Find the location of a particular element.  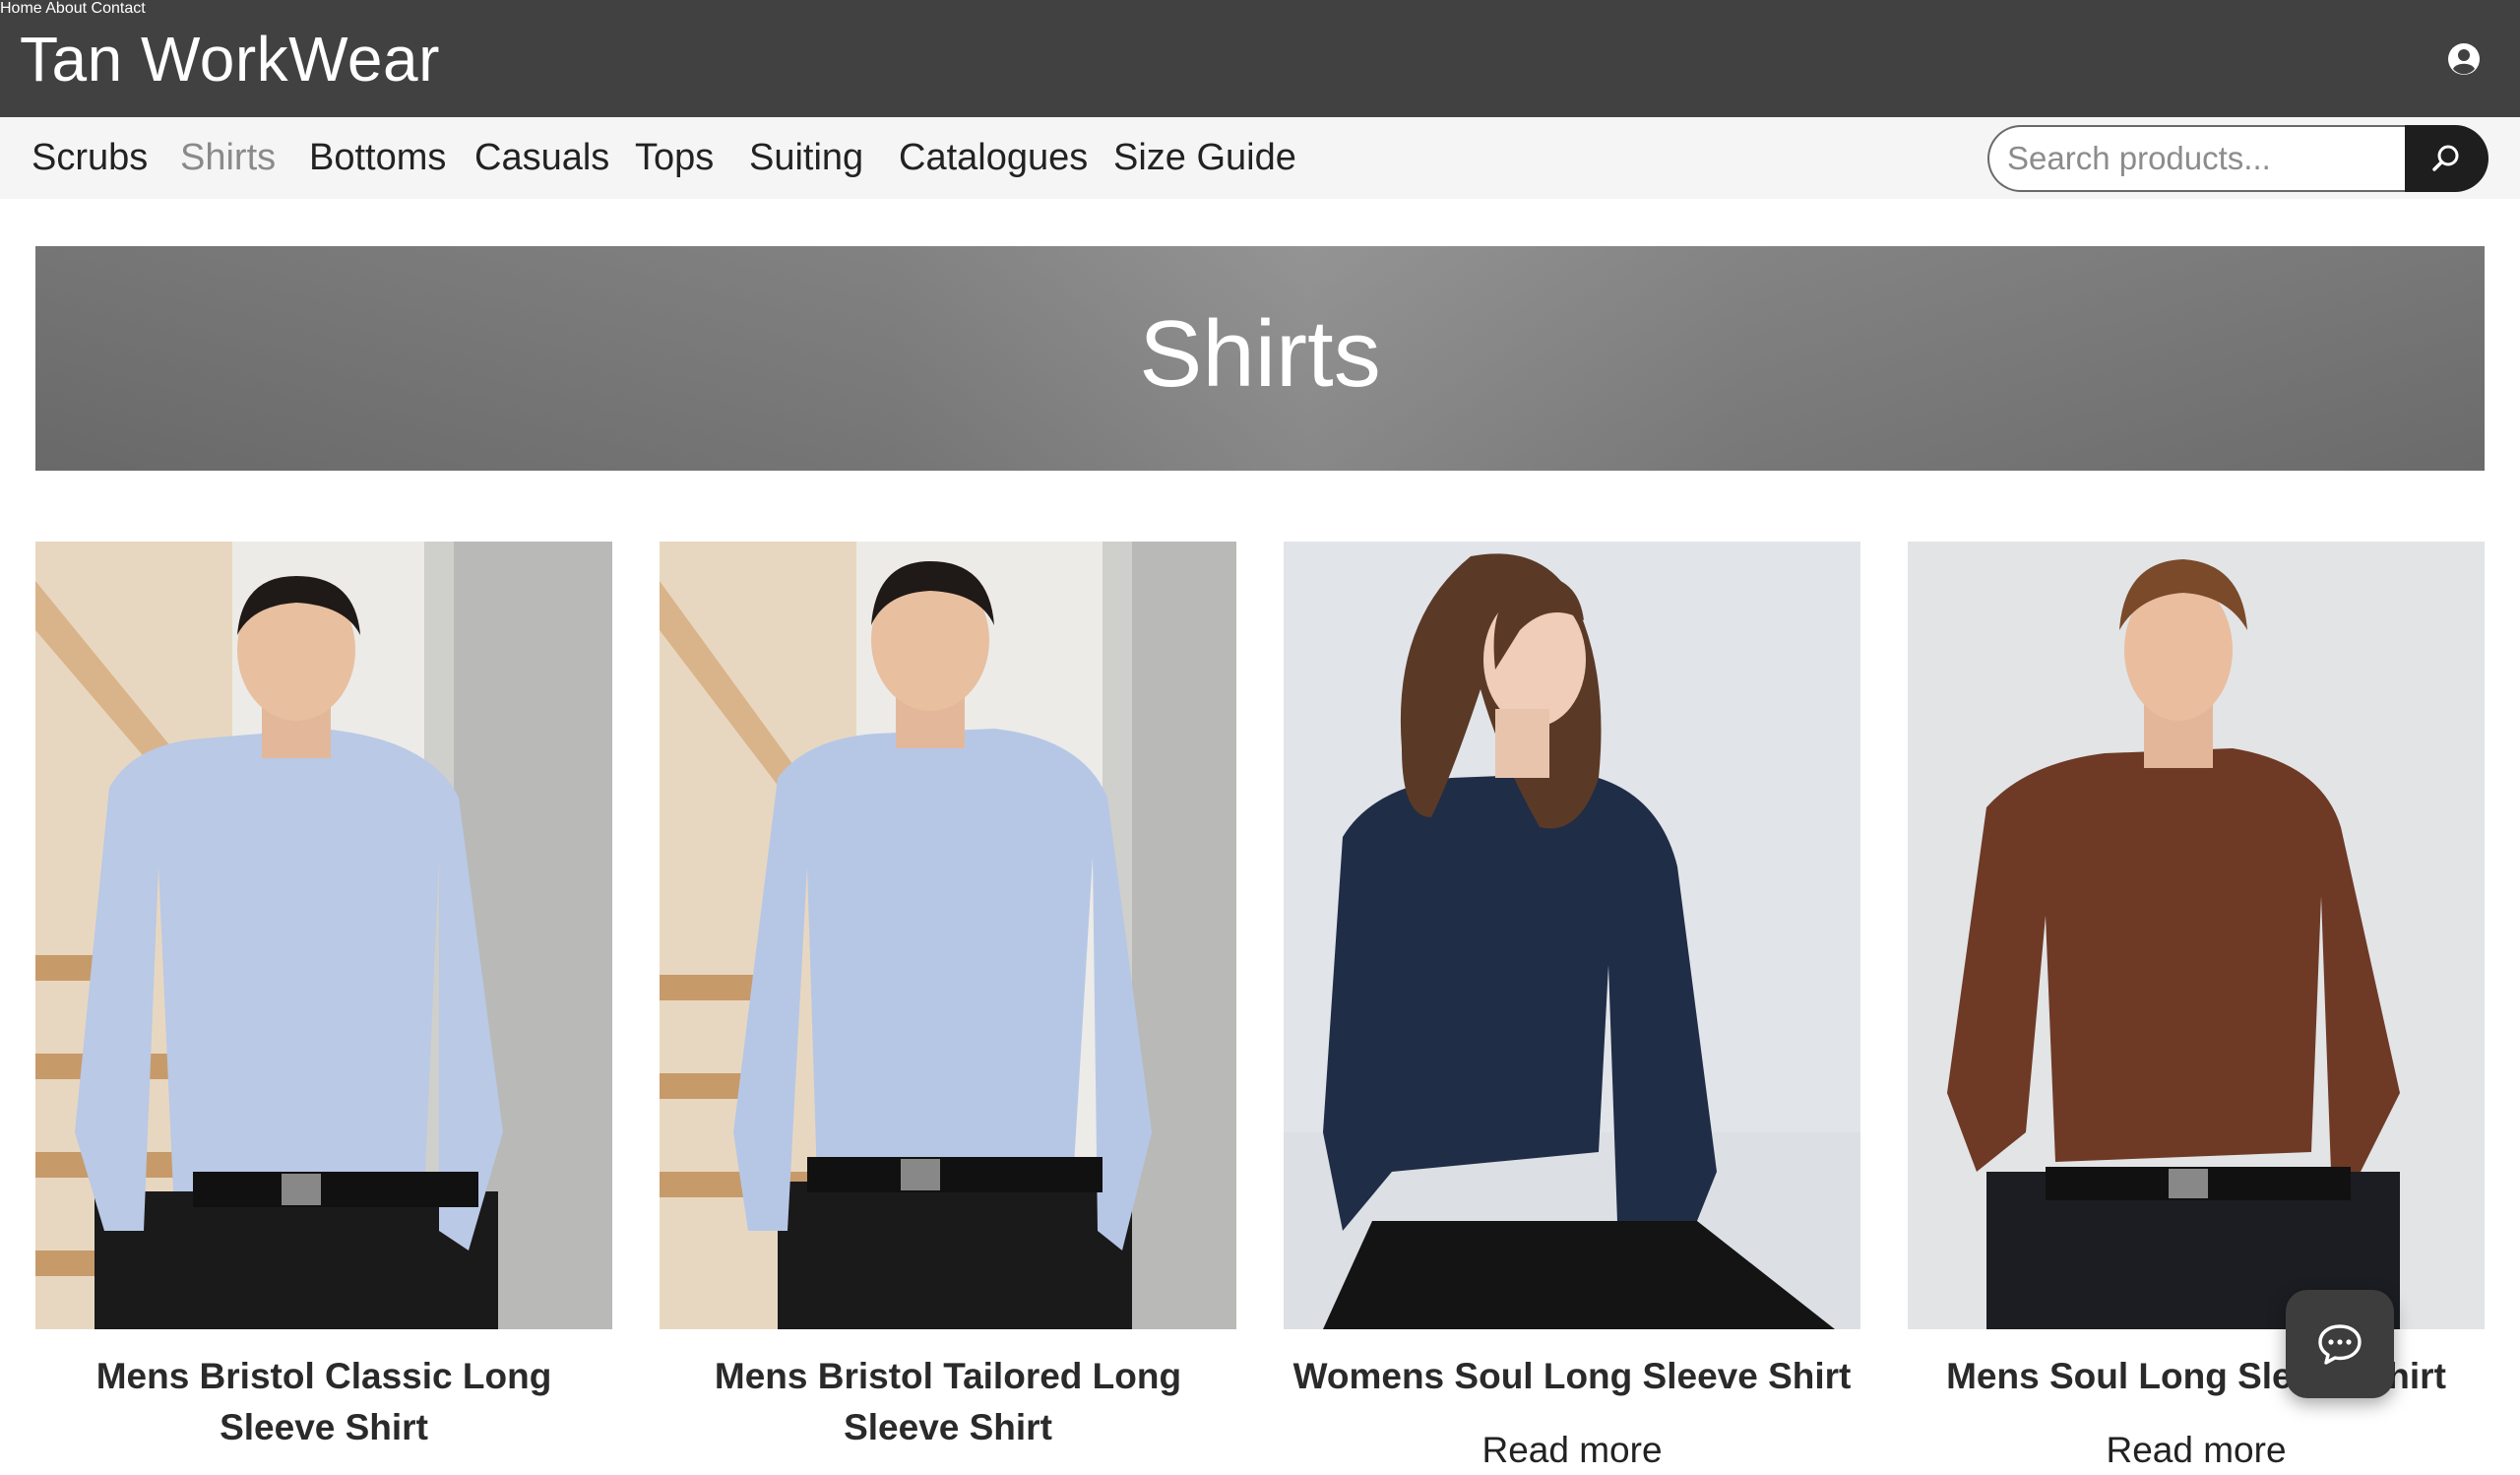

category-catalogues: Catalogues is located at coordinates (993, 157).